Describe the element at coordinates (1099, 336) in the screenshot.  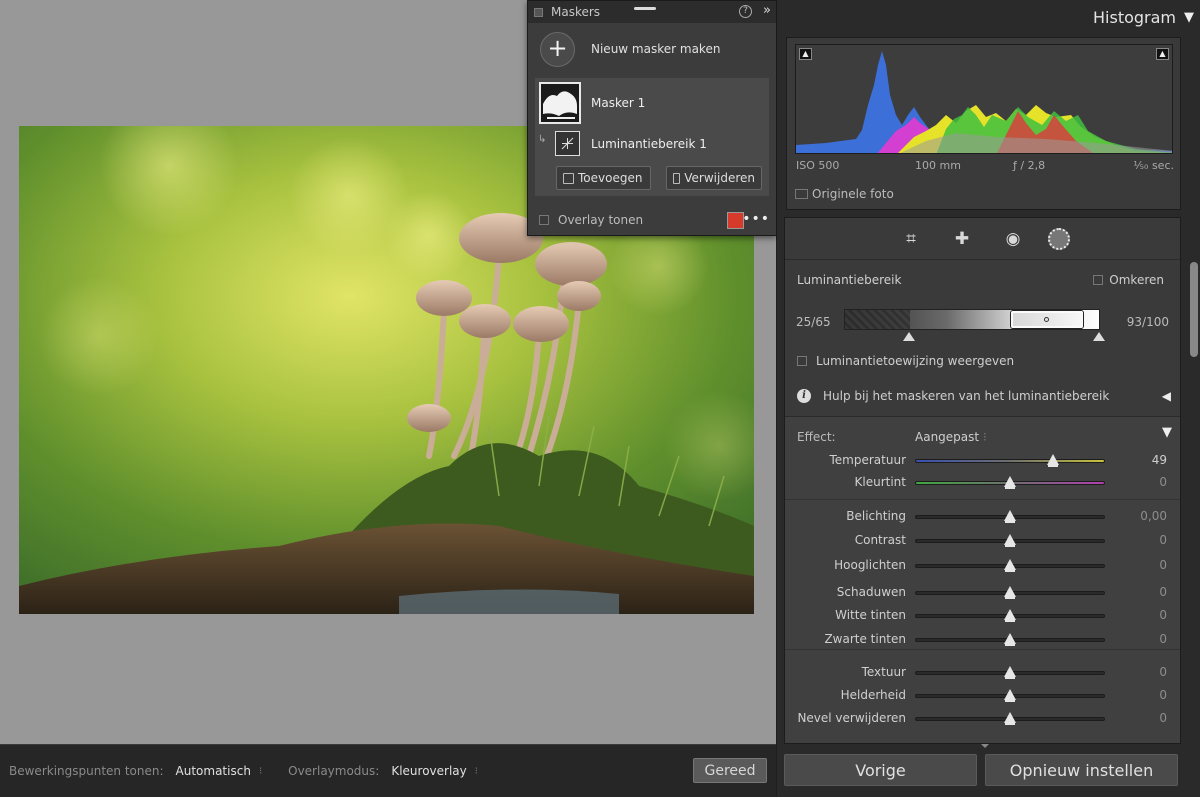
I see `range-high-handle` at that location.